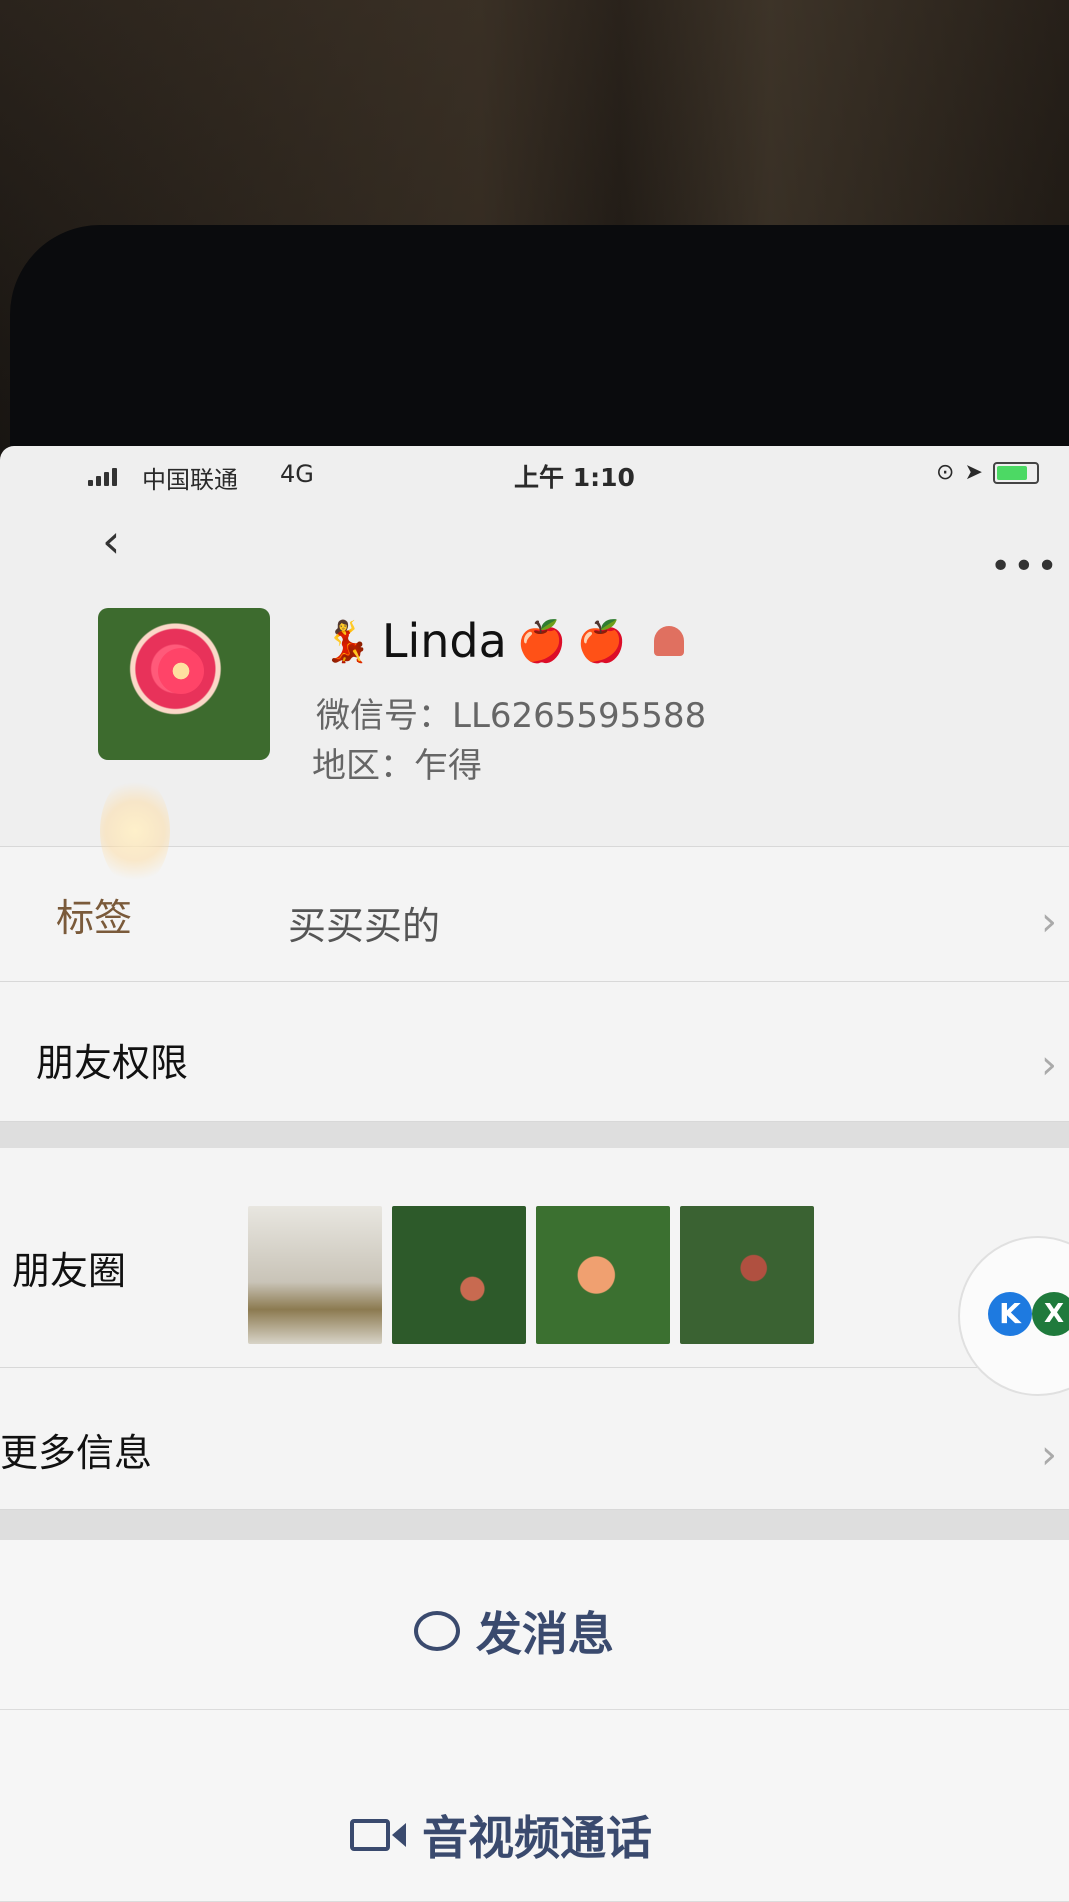  I want to click on signal-icon, so click(102, 477).